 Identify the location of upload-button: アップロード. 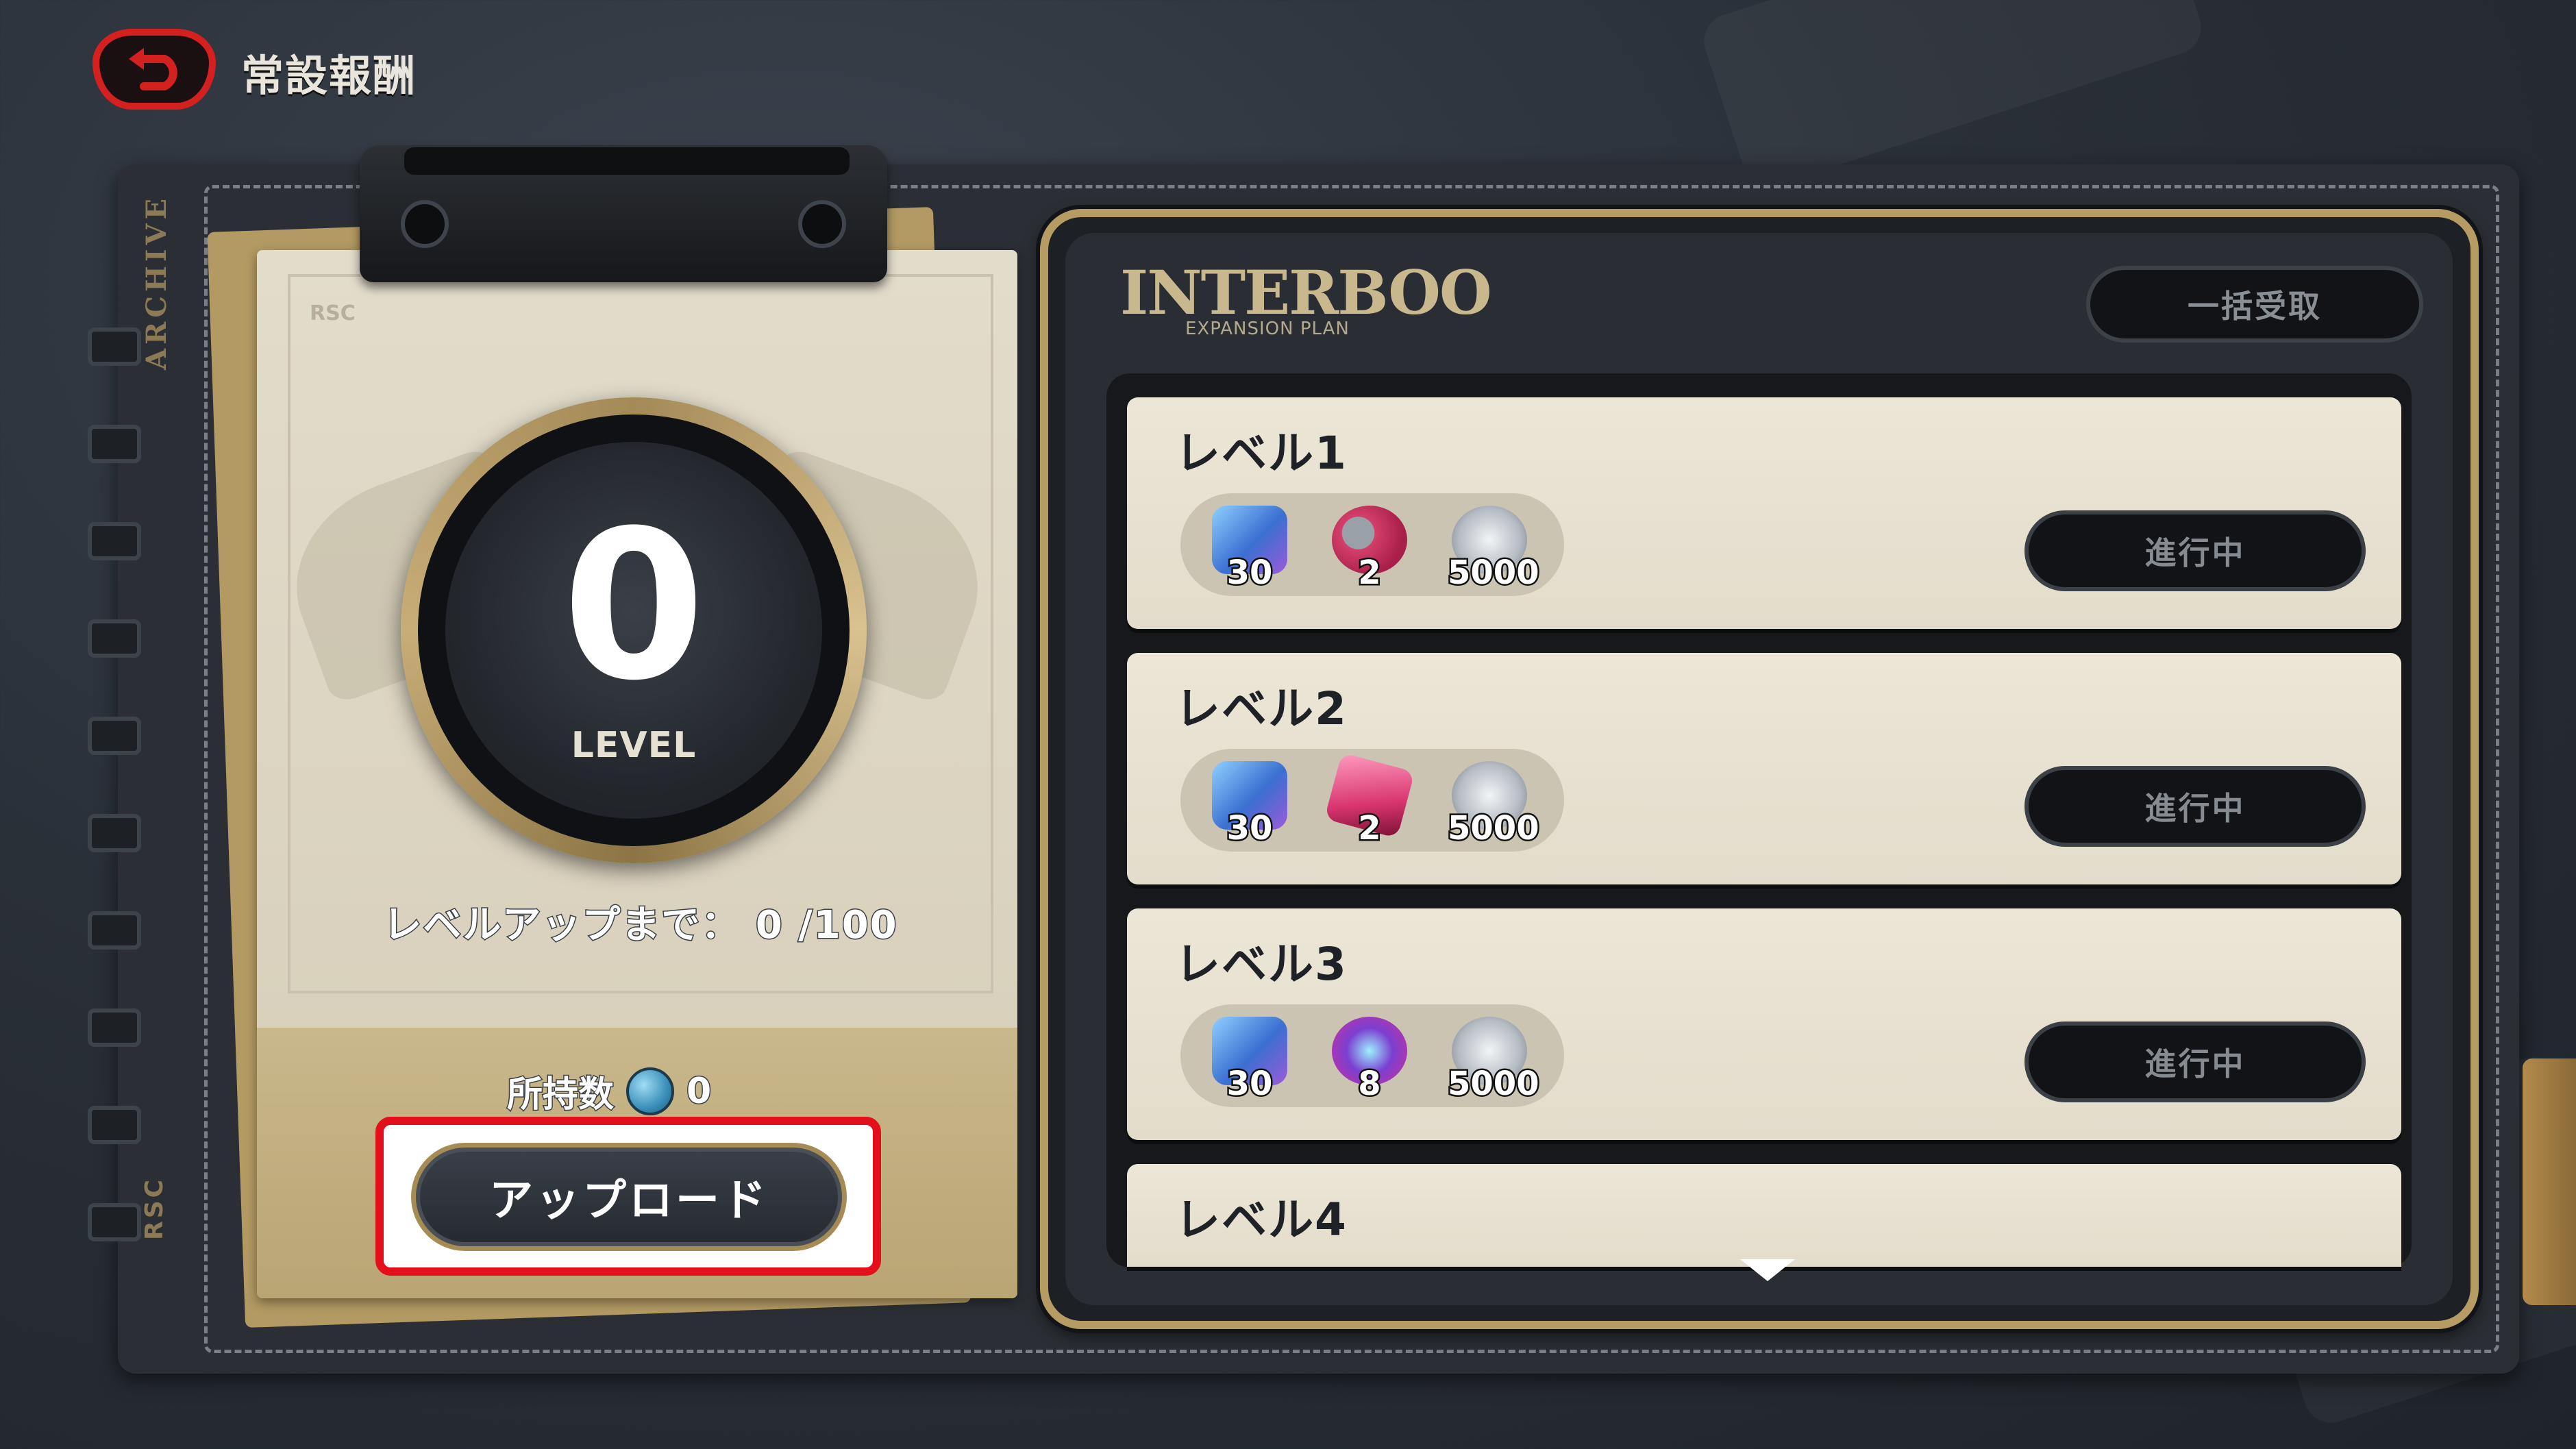
(629, 1197).